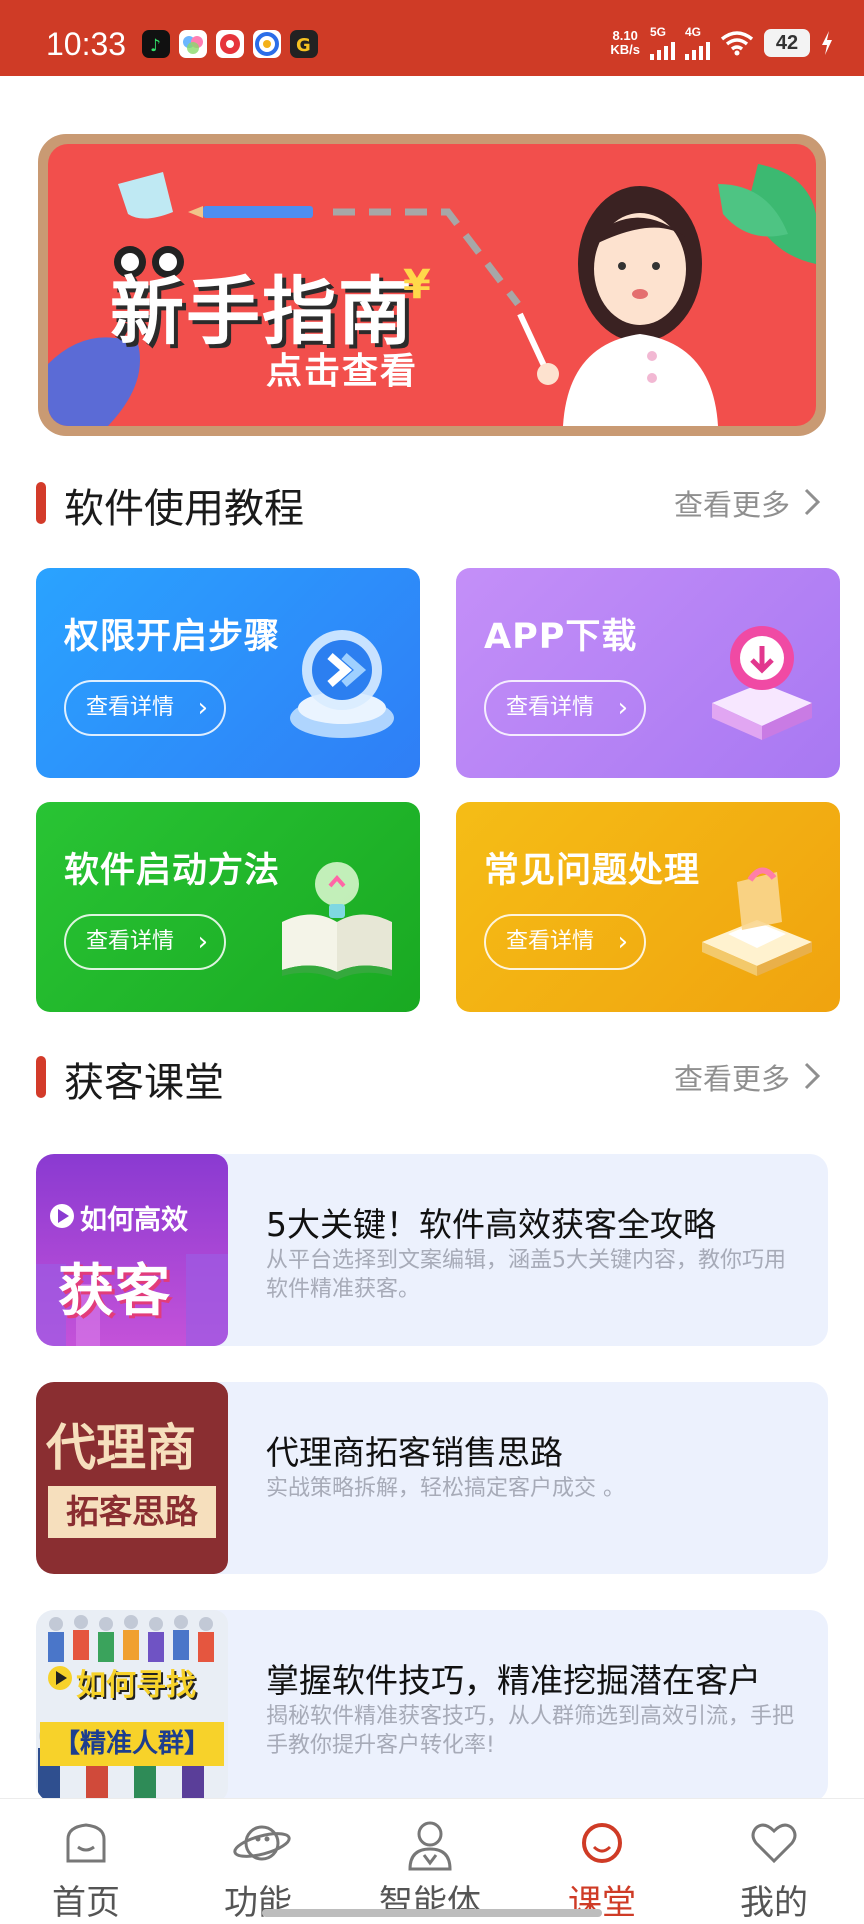 The width and height of the screenshot is (864, 1924). I want to click on status-time: 10:33, so click(86, 44).